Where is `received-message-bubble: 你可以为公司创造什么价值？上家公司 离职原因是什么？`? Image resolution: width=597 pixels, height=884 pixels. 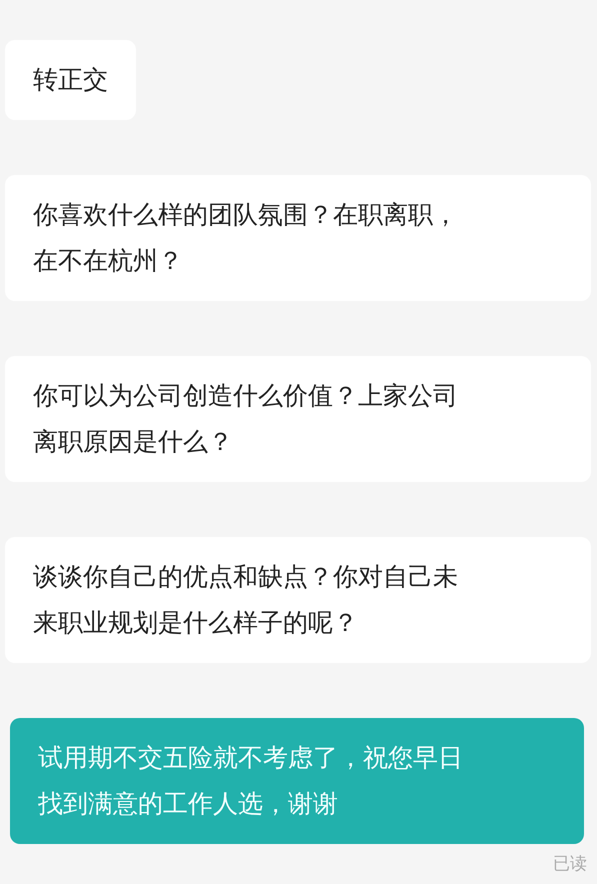
received-message-bubble: 你可以为公司创造什么价值？上家公司 离职原因是什么？ is located at coordinates (298, 419).